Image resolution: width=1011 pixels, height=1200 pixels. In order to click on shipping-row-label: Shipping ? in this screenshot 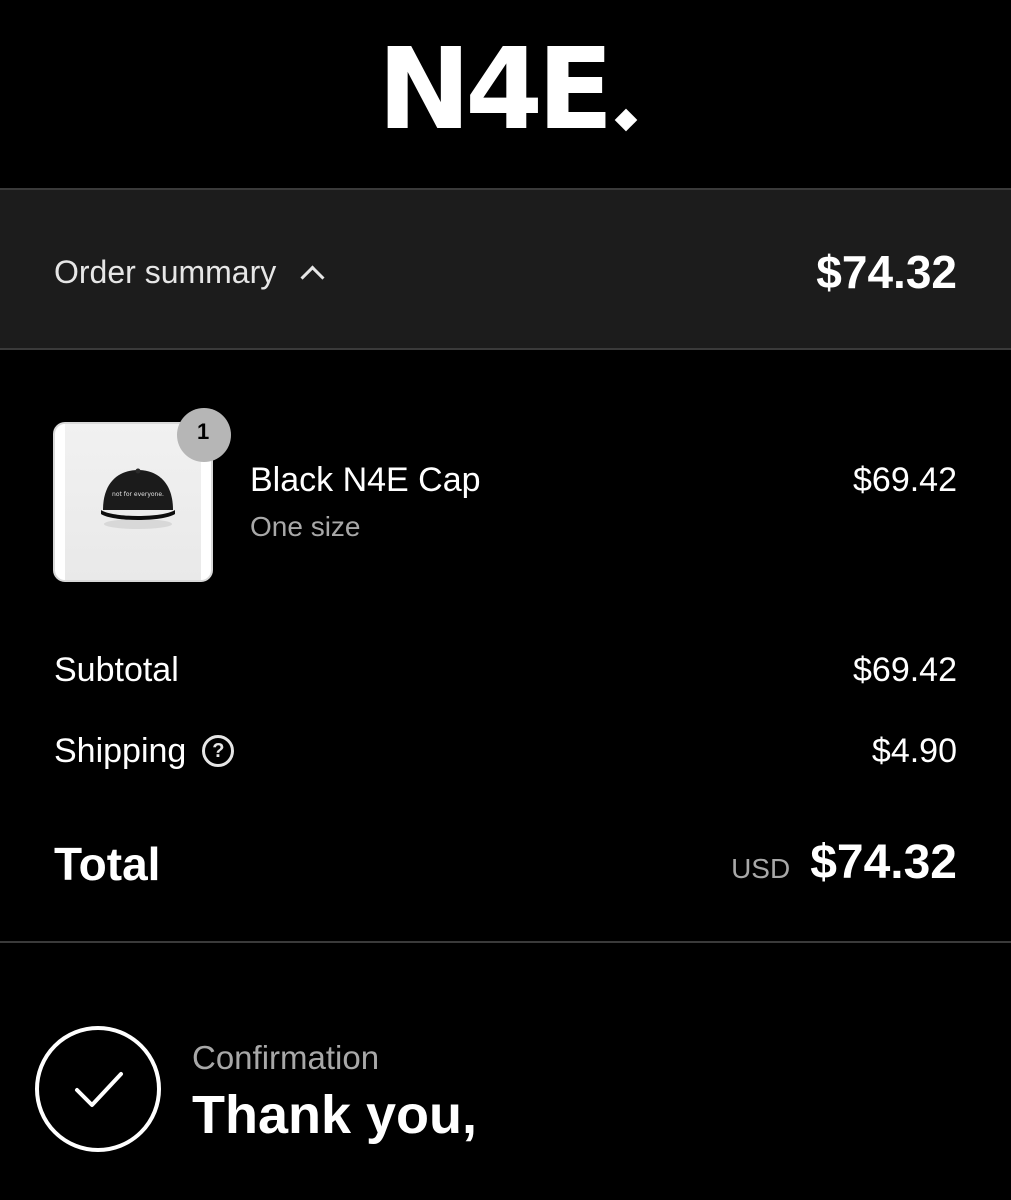, I will do `click(144, 751)`.